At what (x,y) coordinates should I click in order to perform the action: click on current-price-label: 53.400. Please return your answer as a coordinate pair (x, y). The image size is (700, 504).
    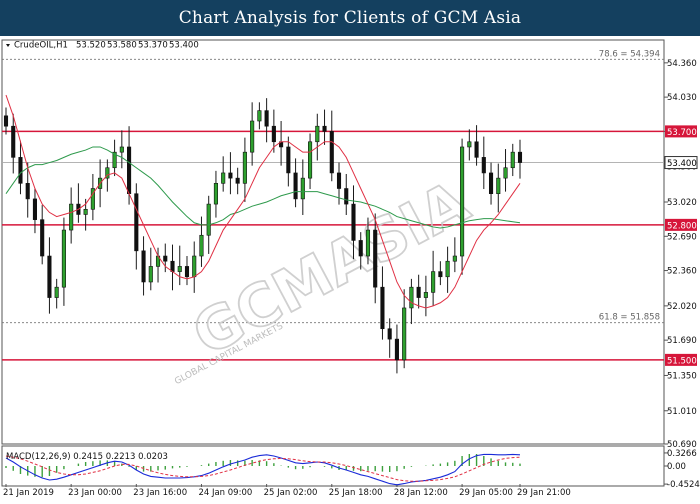
    Looking at the image, I should click on (682, 164).